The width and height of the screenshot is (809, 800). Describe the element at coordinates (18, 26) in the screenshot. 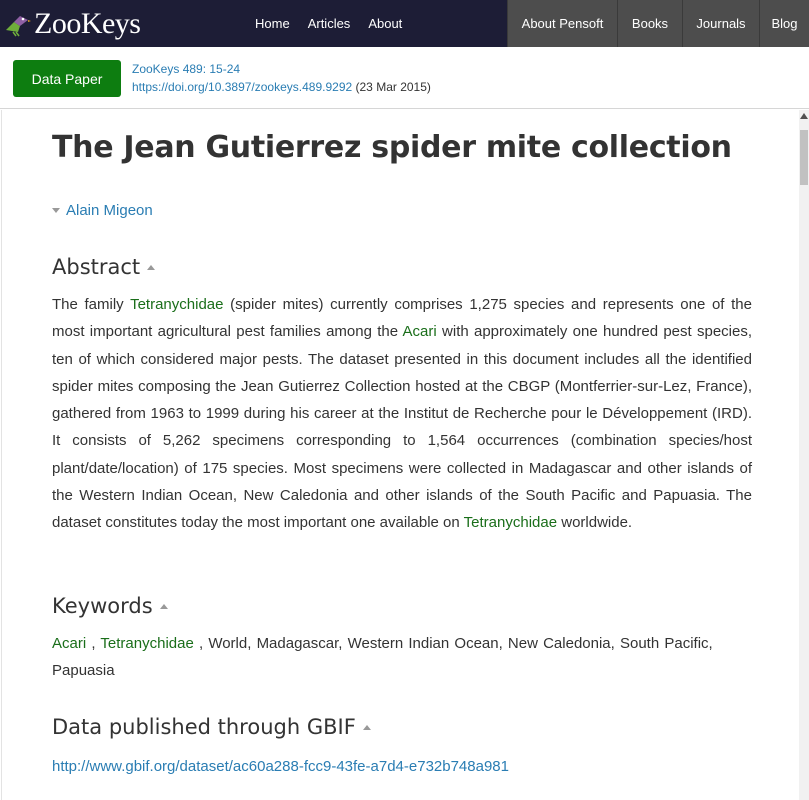

I see `bird-logo-icon` at that location.